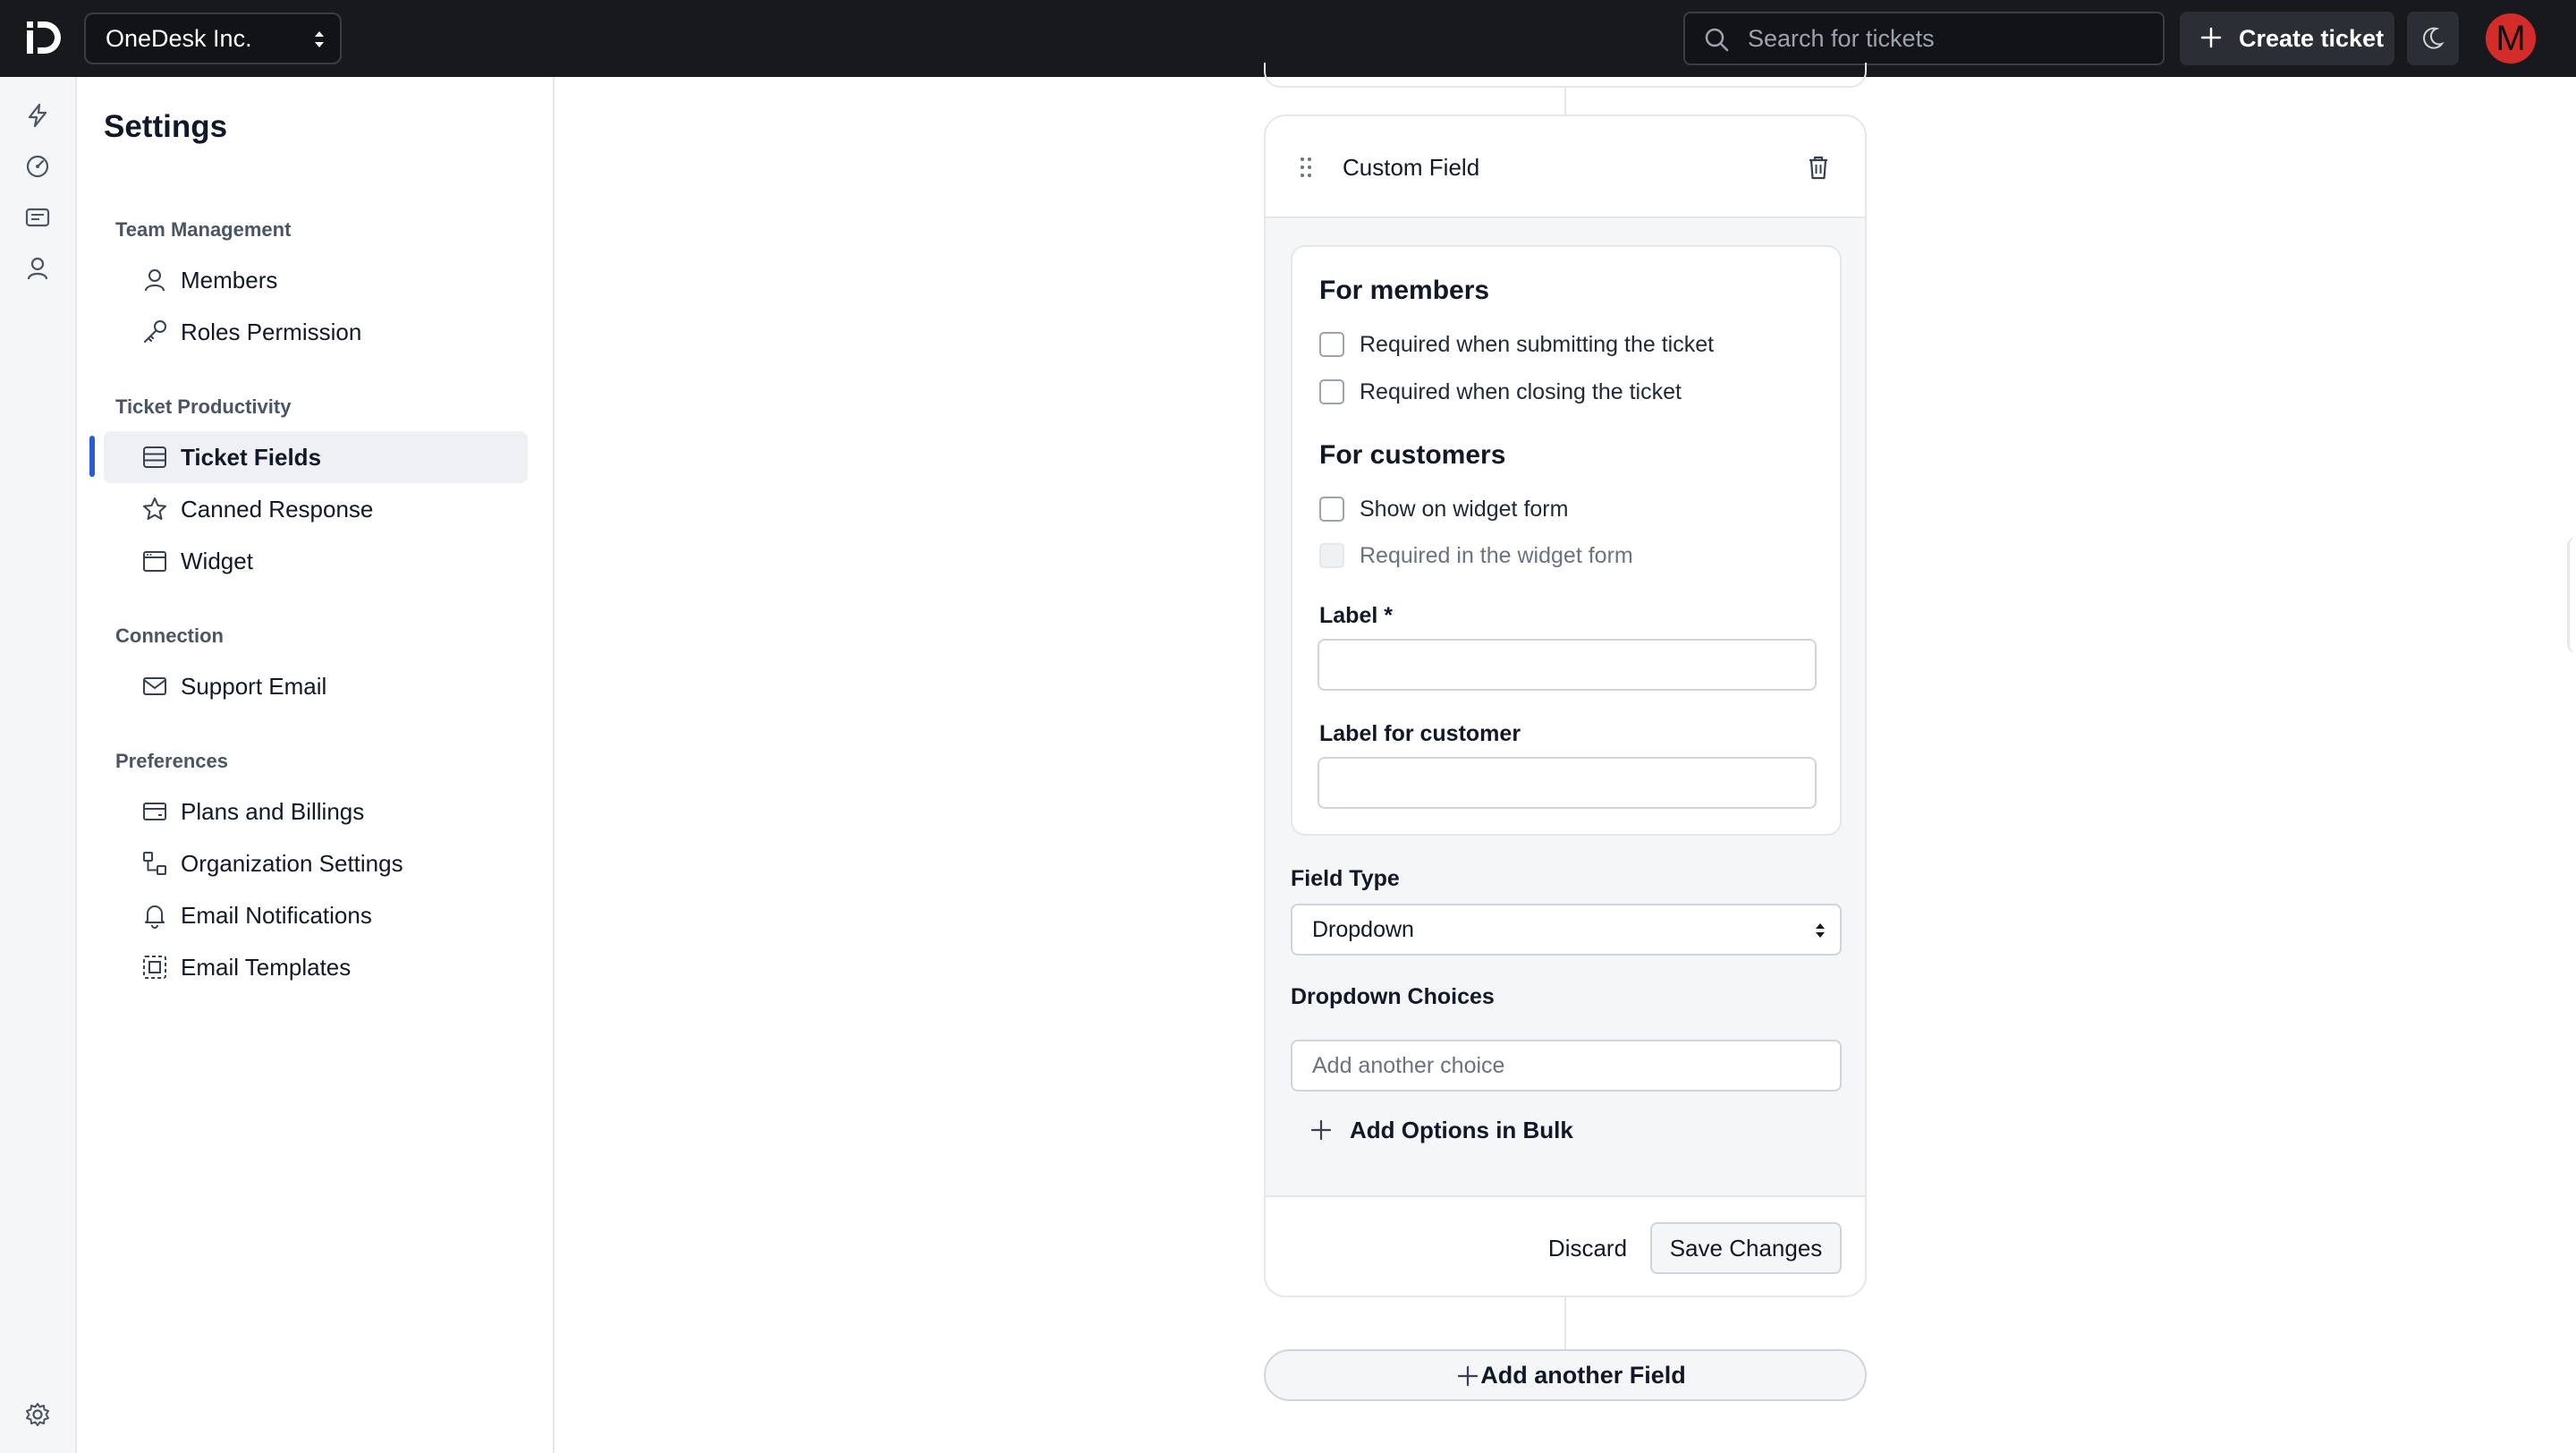 This screenshot has width=2576, height=1453. Describe the element at coordinates (1521, 391) in the screenshot. I see `checkbox-label: Required when closing the ticket` at that location.